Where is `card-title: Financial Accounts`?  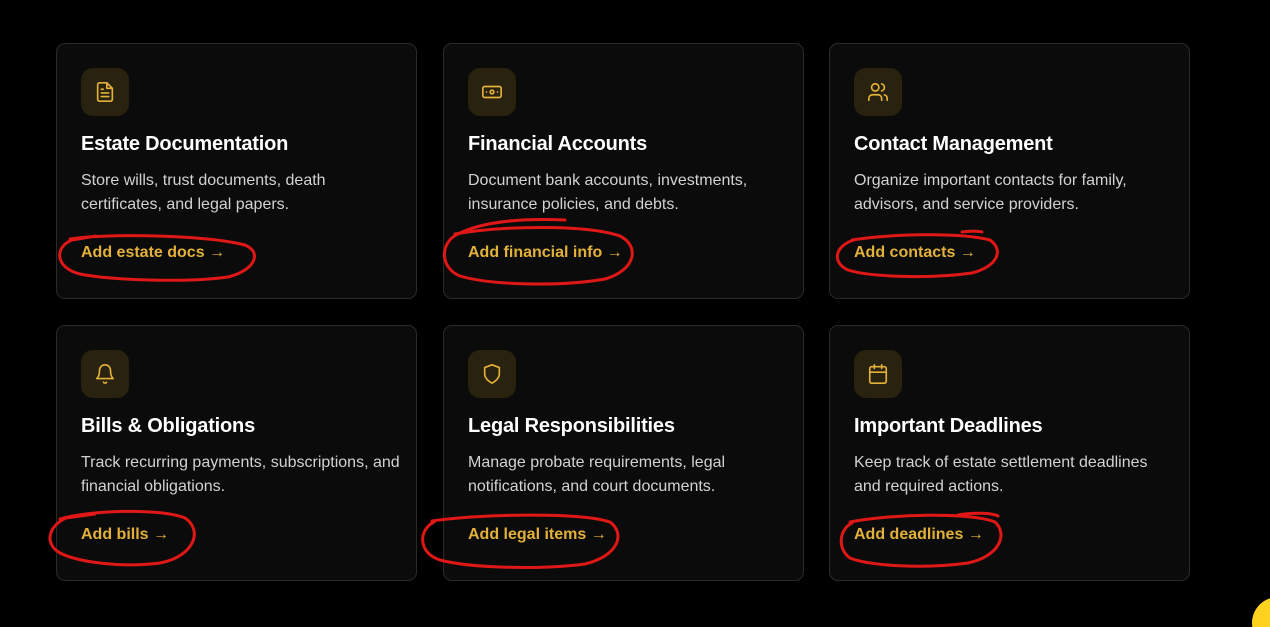
card-title: Financial Accounts is located at coordinates (558, 144).